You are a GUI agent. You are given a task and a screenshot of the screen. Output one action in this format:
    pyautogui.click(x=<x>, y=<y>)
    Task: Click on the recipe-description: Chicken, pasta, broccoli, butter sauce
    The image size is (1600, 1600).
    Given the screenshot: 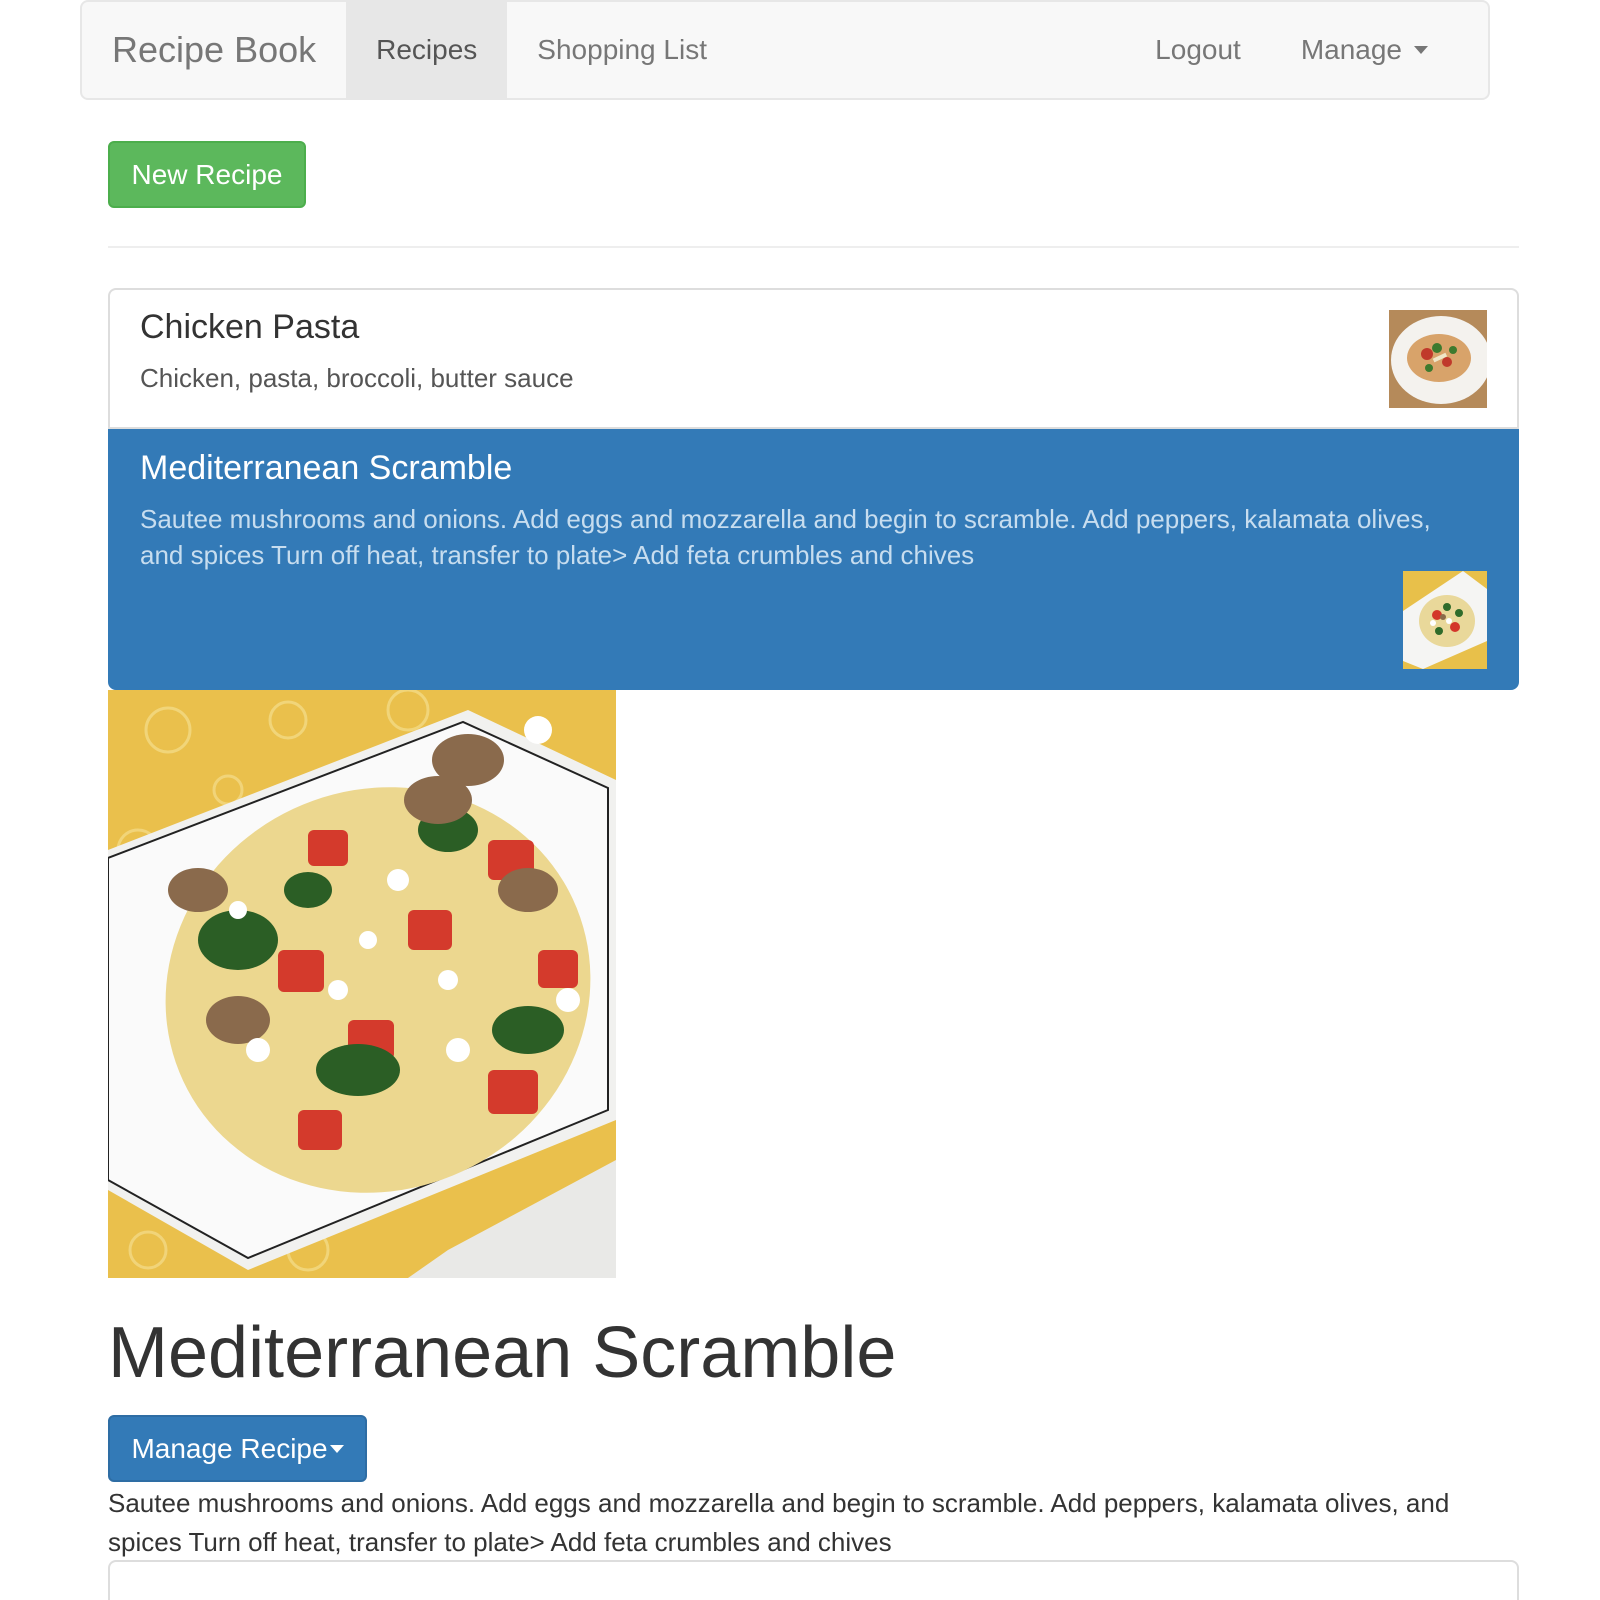 What is the action you would take?
    pyautogui.click(x=357, y=378)
    